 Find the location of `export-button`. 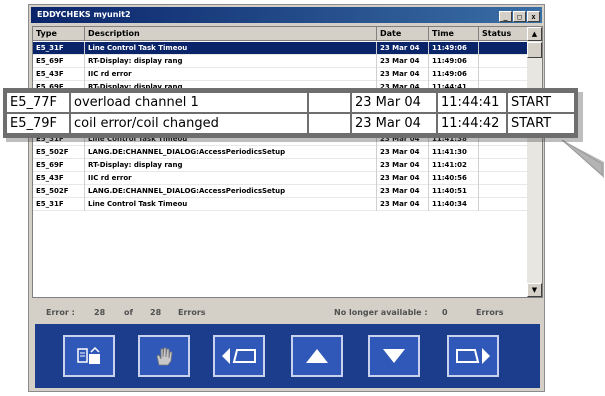

export-button is located at coordinates (89, 356).